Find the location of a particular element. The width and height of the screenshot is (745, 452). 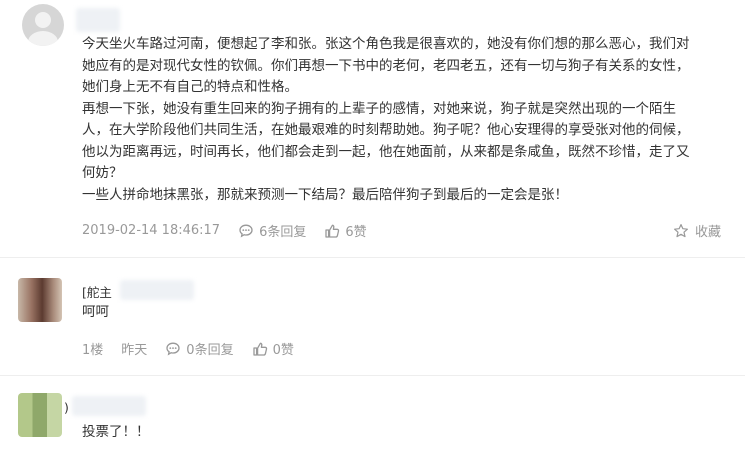

reply-count-button: 0条回复 is located at coordinates (199, 348).